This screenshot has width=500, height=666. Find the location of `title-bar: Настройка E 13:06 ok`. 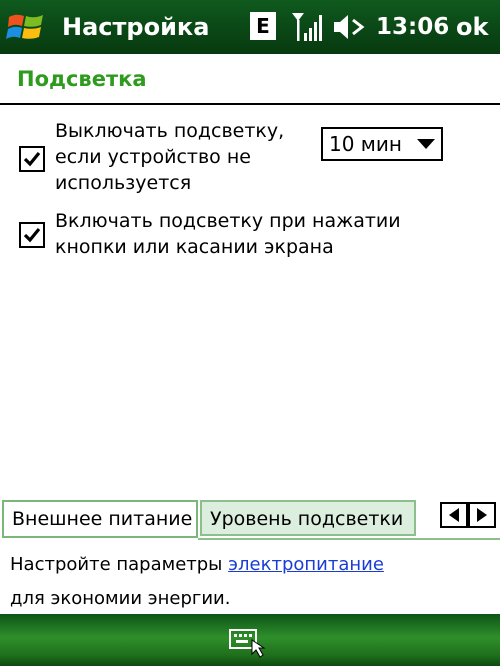

title-bar: Настройка E 13:06 ok is located at coordinates (250, 27).